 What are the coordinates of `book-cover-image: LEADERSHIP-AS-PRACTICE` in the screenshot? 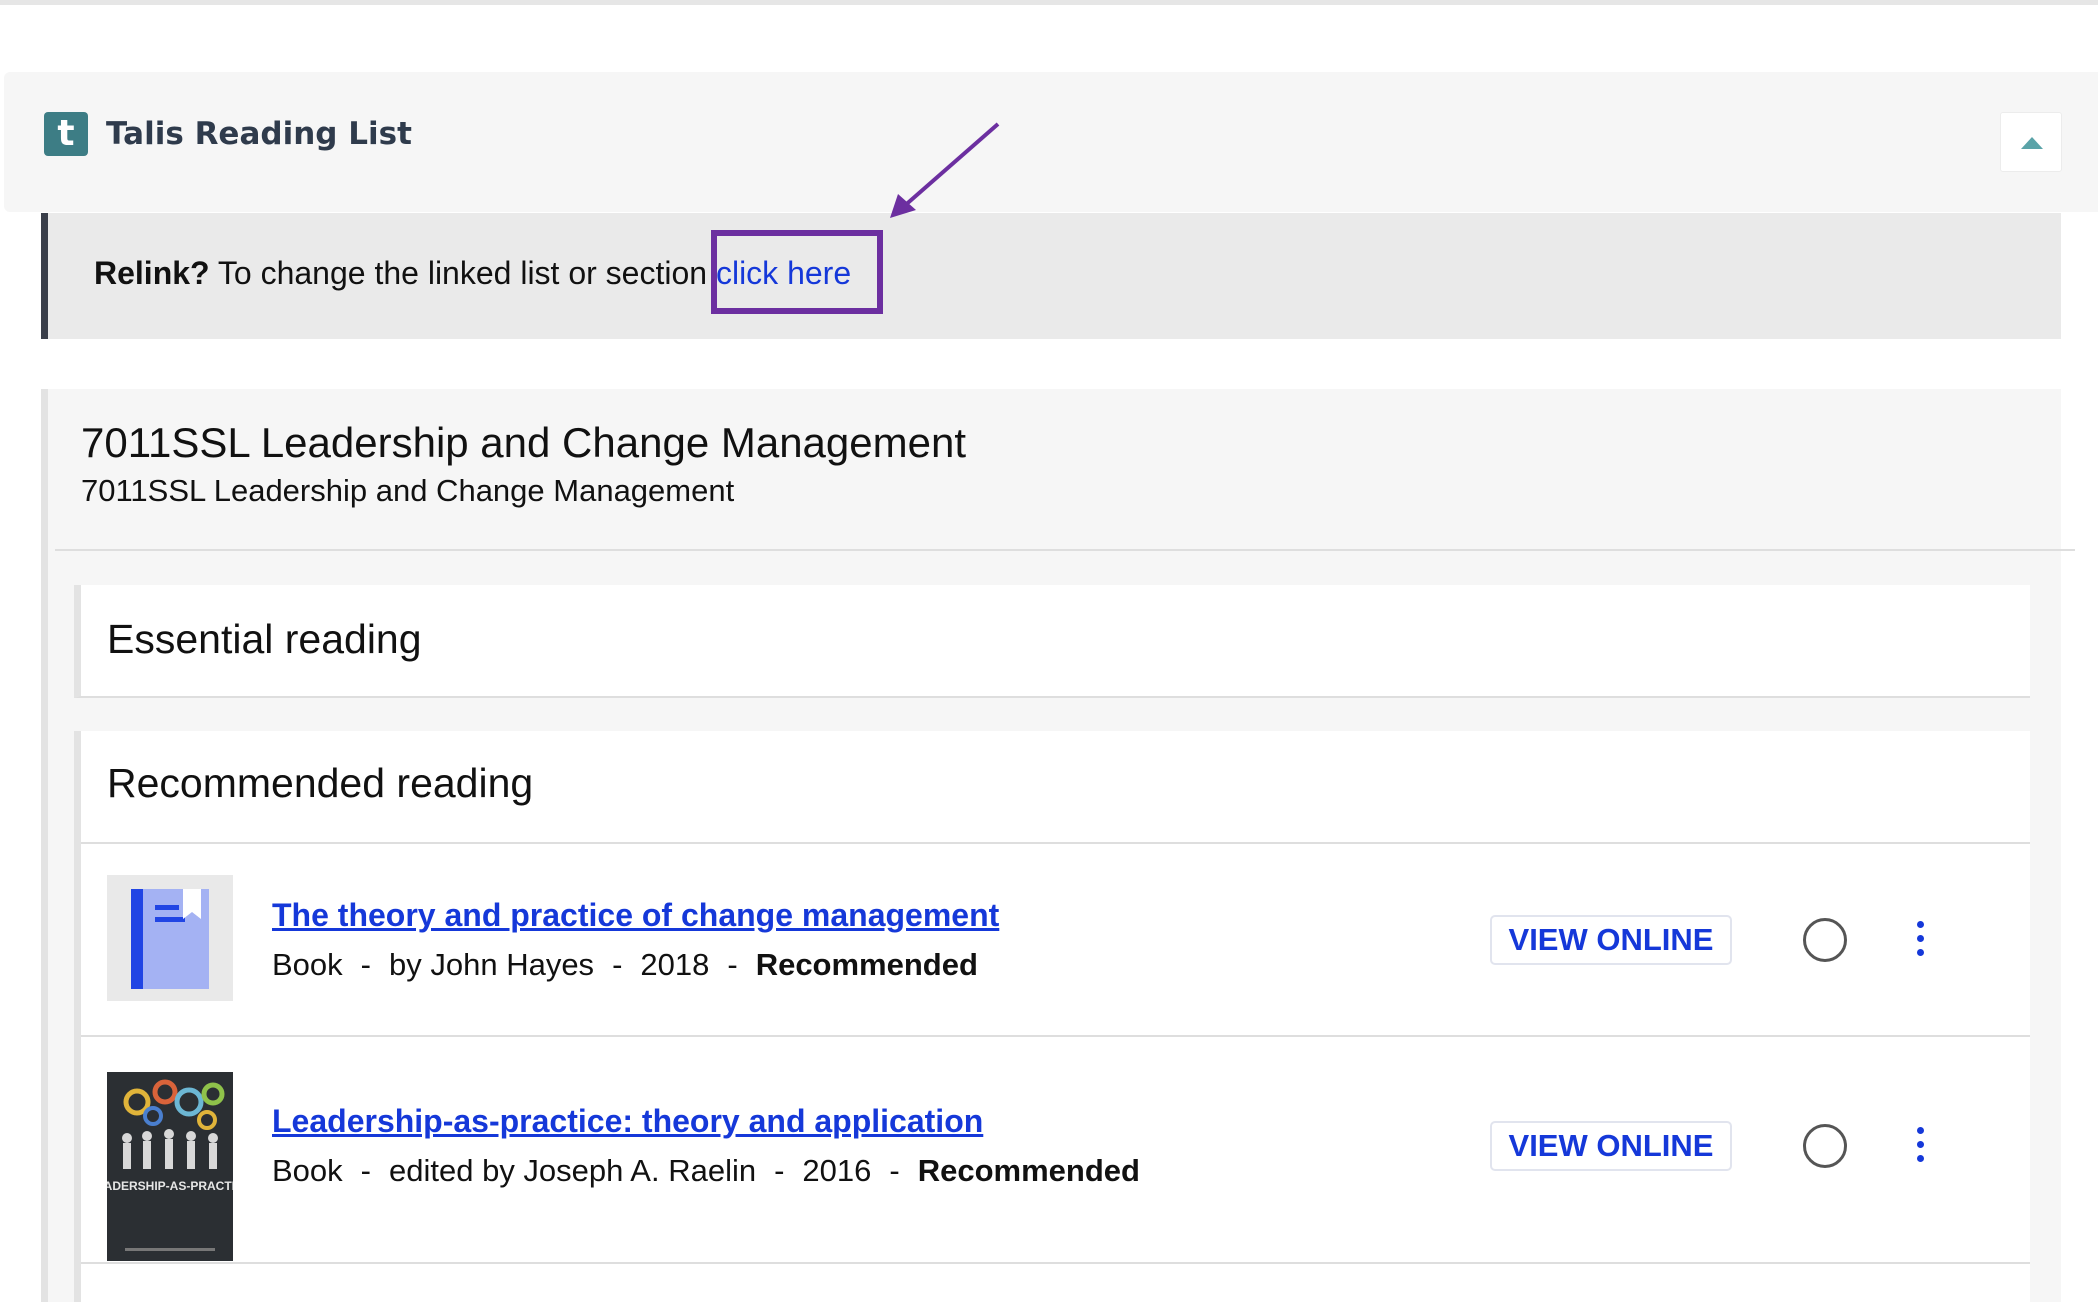 It's located at (170, 1166).